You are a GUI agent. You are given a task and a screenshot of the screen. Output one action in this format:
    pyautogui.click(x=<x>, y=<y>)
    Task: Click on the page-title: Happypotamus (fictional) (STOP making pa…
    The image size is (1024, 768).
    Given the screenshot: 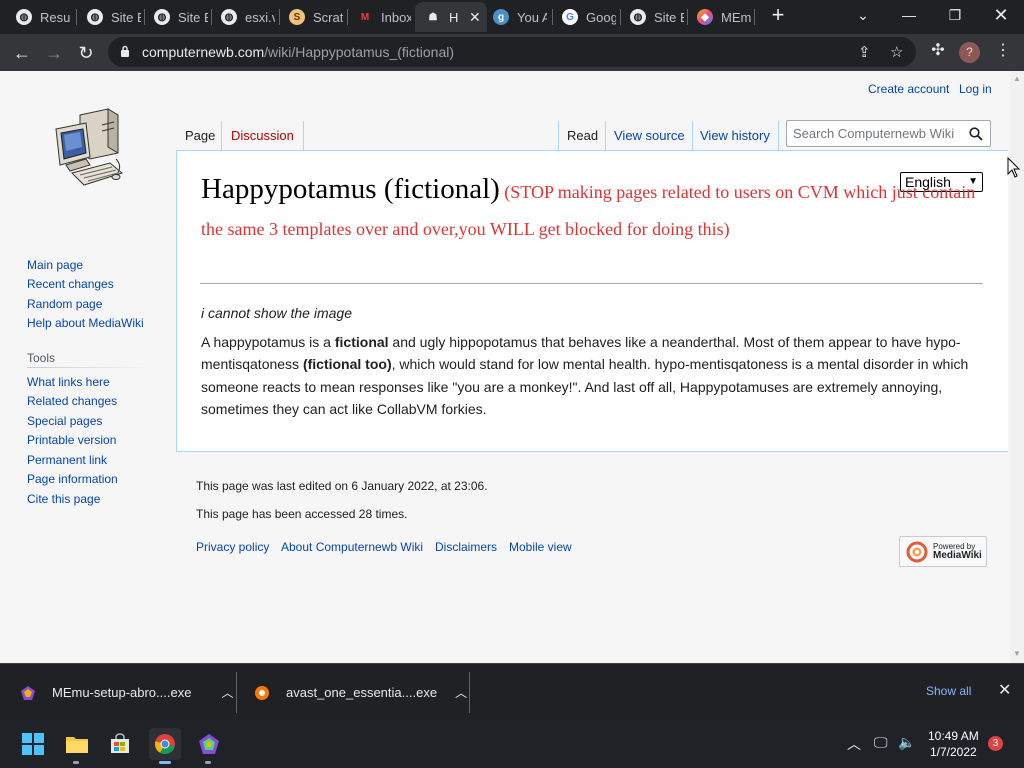 What is the action you would take?
    pyautogui.click(x=596, y=209)
    